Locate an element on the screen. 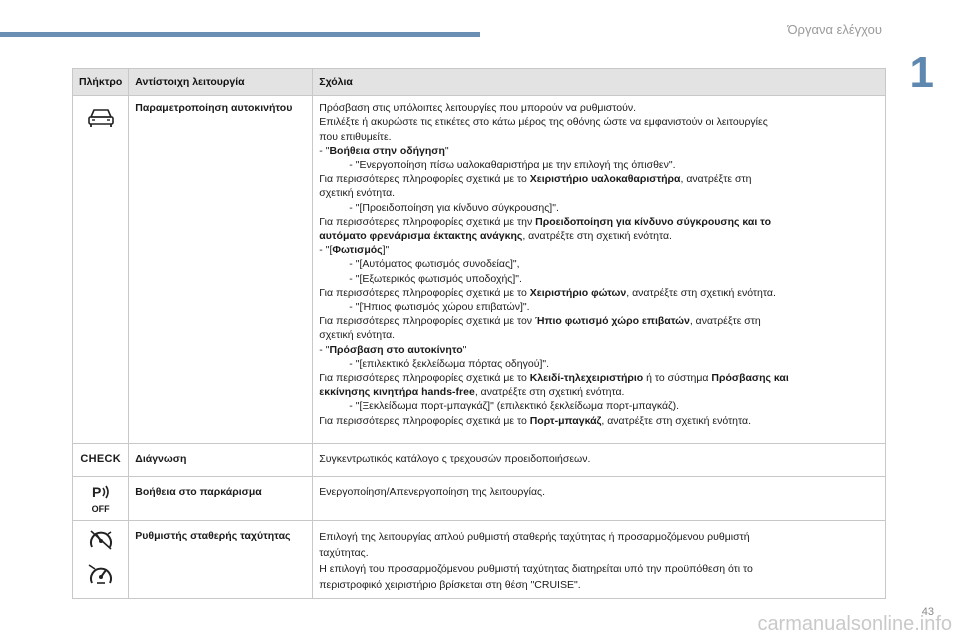 The height and width of the screenshot is (640, 960). check-key-label: CHECK is located at coordinates (100, 458).